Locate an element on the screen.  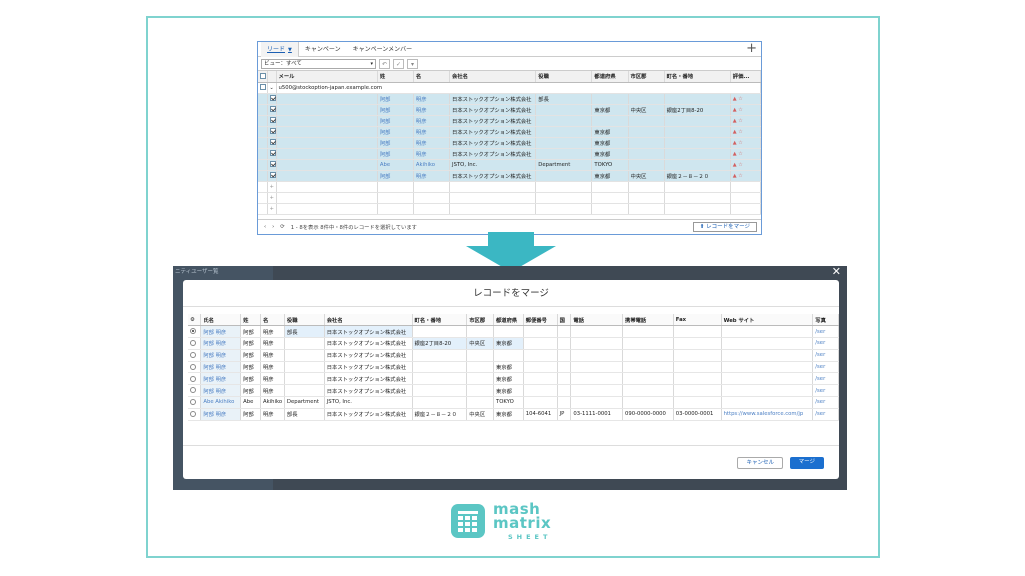
refresh-icon: ⟳ is located at coordinates (282, 227).